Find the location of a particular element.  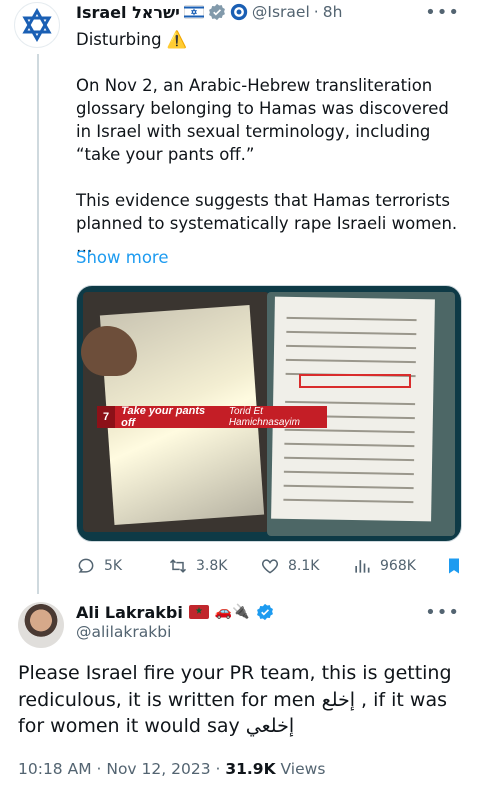

bookmark-button is located at coordinates (454, 566).